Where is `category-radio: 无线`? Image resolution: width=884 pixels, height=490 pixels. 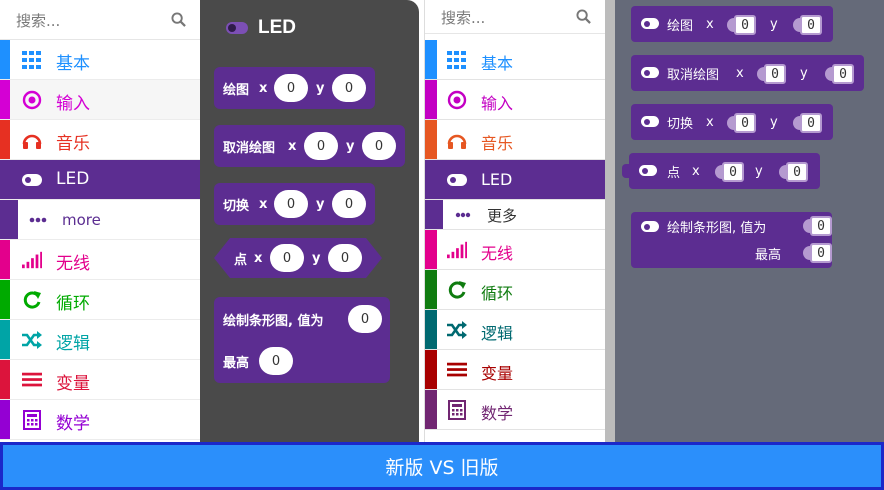
category-radio: 无线 is located at coordinates (100, 260).